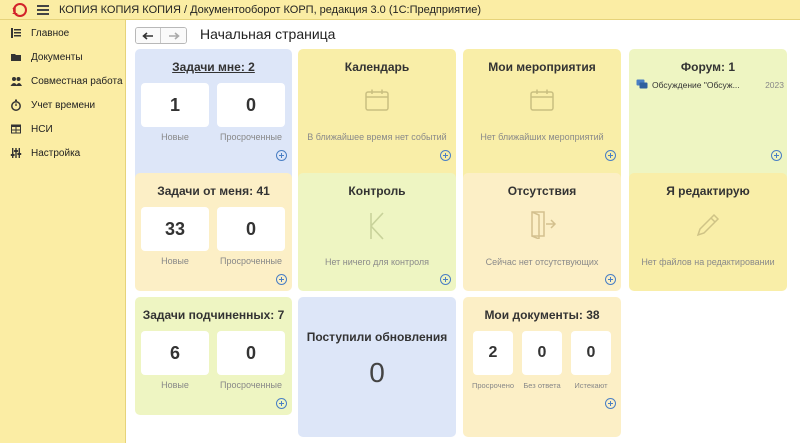 Image resolution: width=800 pixels, height=443 pixels. Describe the element at coordinates (62, 129) in the screenshot. I see `sidebar-item-nsi: НСИ` at that location.